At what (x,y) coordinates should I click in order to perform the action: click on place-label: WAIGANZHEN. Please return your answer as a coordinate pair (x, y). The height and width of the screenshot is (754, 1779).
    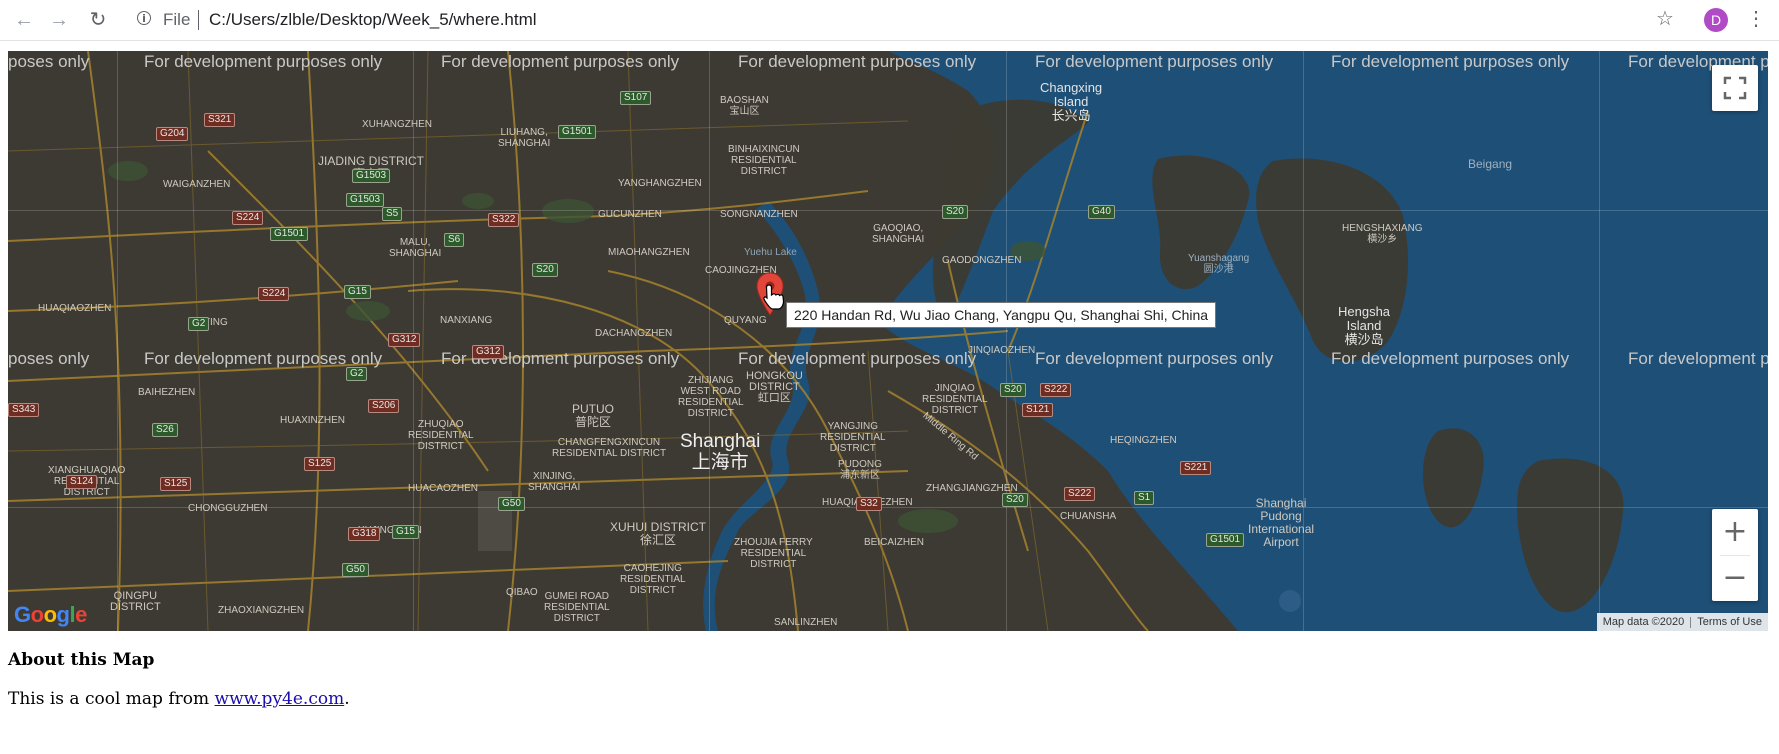
    Looking at the image, I should click on (197, 184).